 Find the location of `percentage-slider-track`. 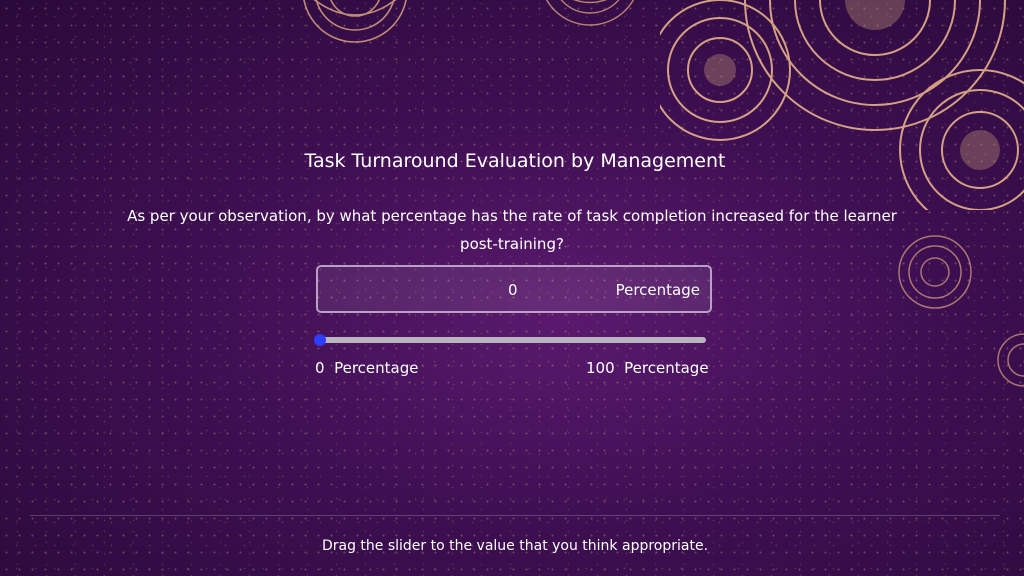

percentage-slider-track is located at coordinates (510, 340).